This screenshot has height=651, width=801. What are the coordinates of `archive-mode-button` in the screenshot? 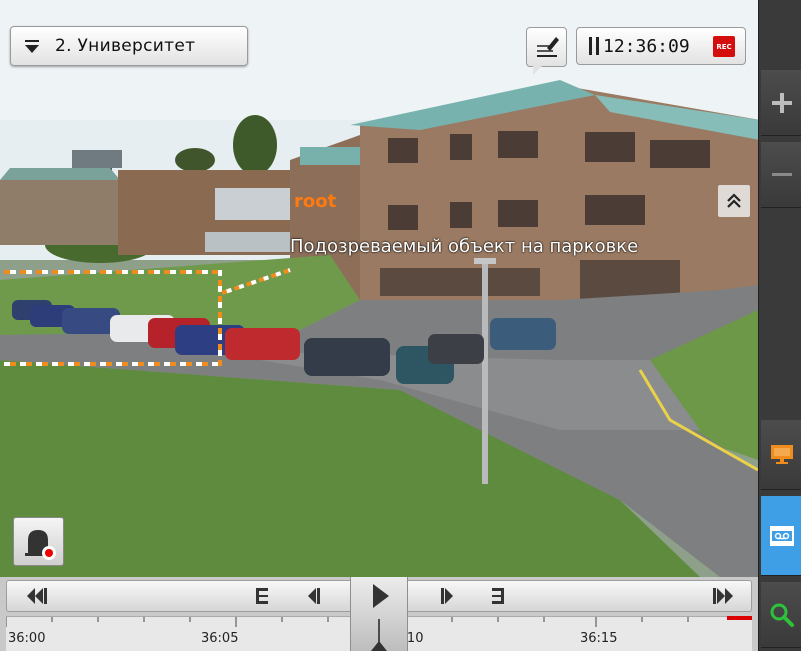 It's located at (781, 536).